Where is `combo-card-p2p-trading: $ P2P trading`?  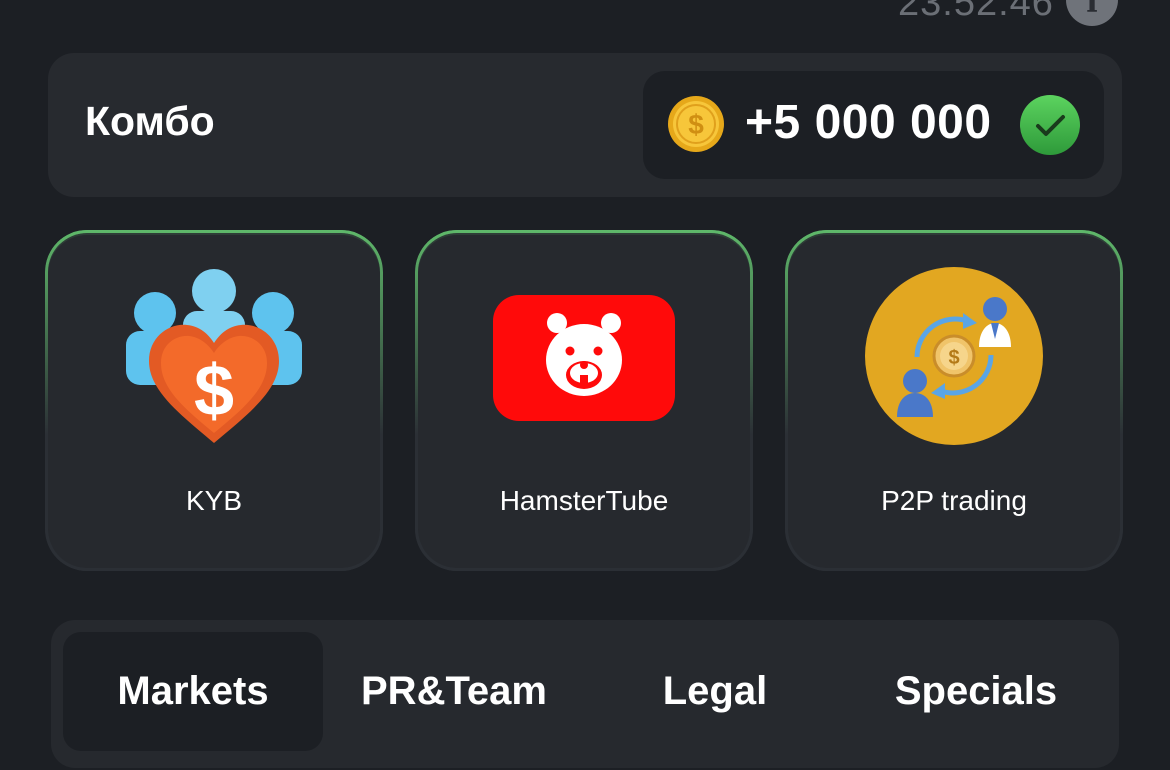 combo-card-p2p-trading: $ P2P trading is located at coordinates (954, 400).